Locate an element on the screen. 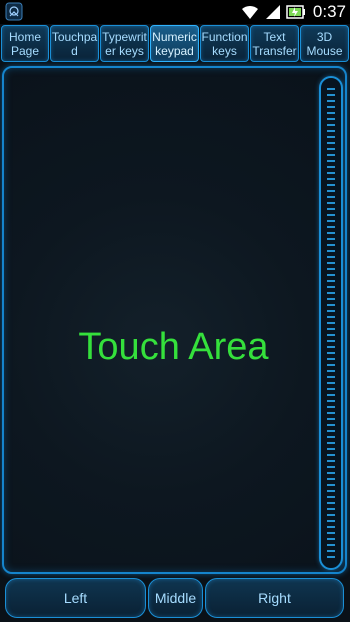 Image resolution: width=350 pixels, height=622 pixels. tab-3d-mouse: 3D Mouse is located at coordinates (324, 43).